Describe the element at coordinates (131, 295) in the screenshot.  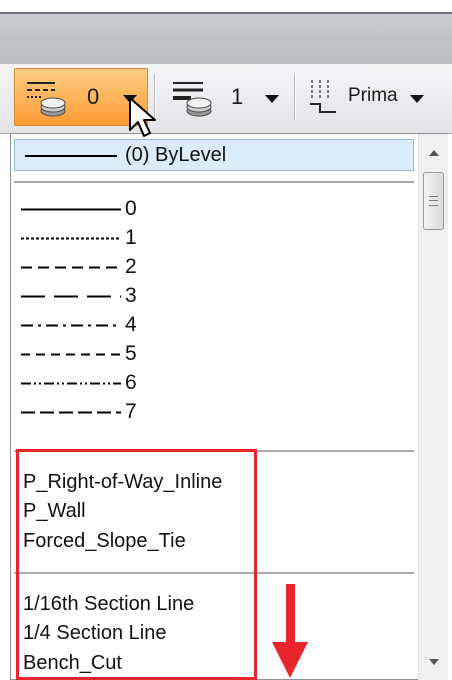
I see `line-style-number: 3` at that location.